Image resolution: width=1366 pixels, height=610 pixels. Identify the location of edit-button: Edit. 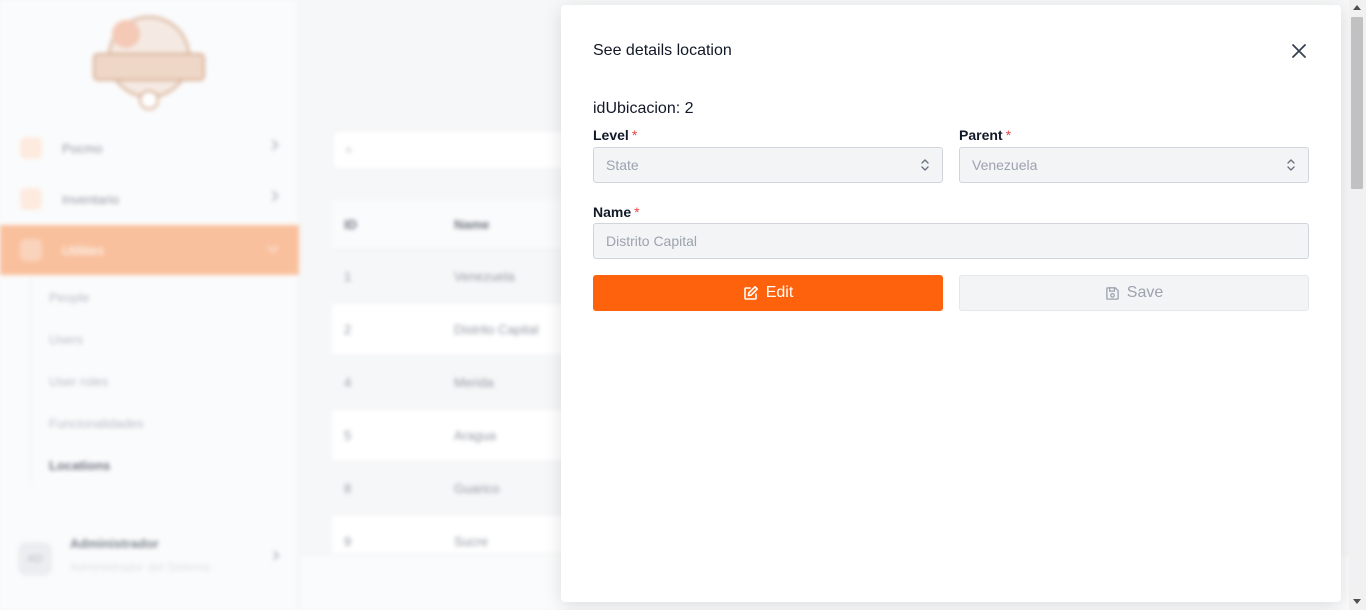
(768, 293).